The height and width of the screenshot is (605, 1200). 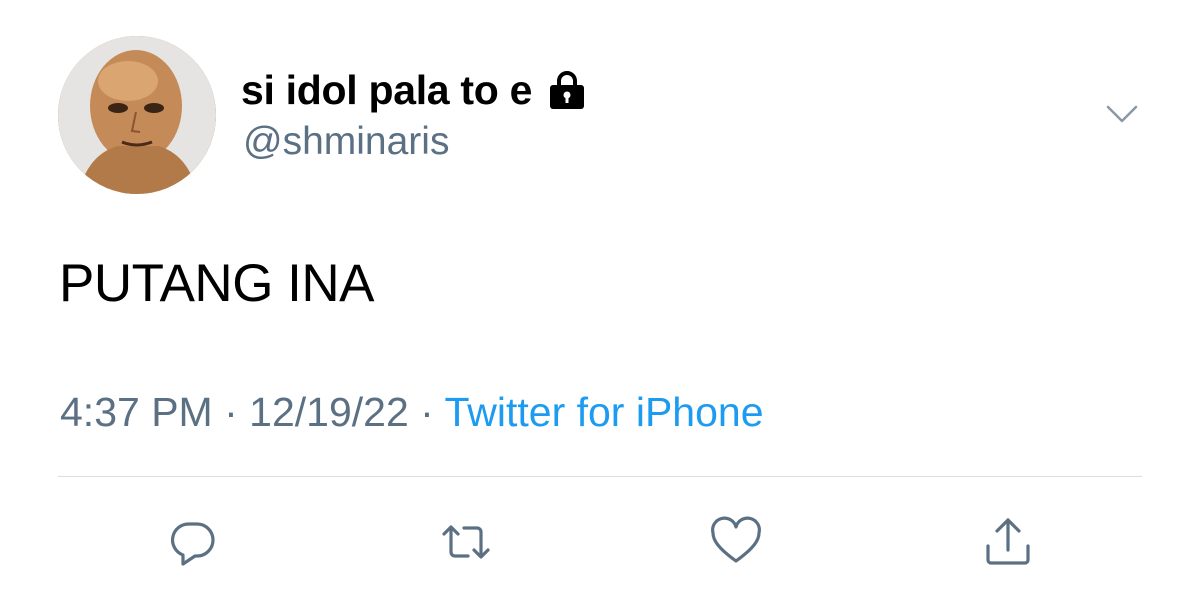 What do you see at coordinates (217, 283) in the screenshot?
I see `tweet-text: PUTANG INA` at bounding box center [217, 283].